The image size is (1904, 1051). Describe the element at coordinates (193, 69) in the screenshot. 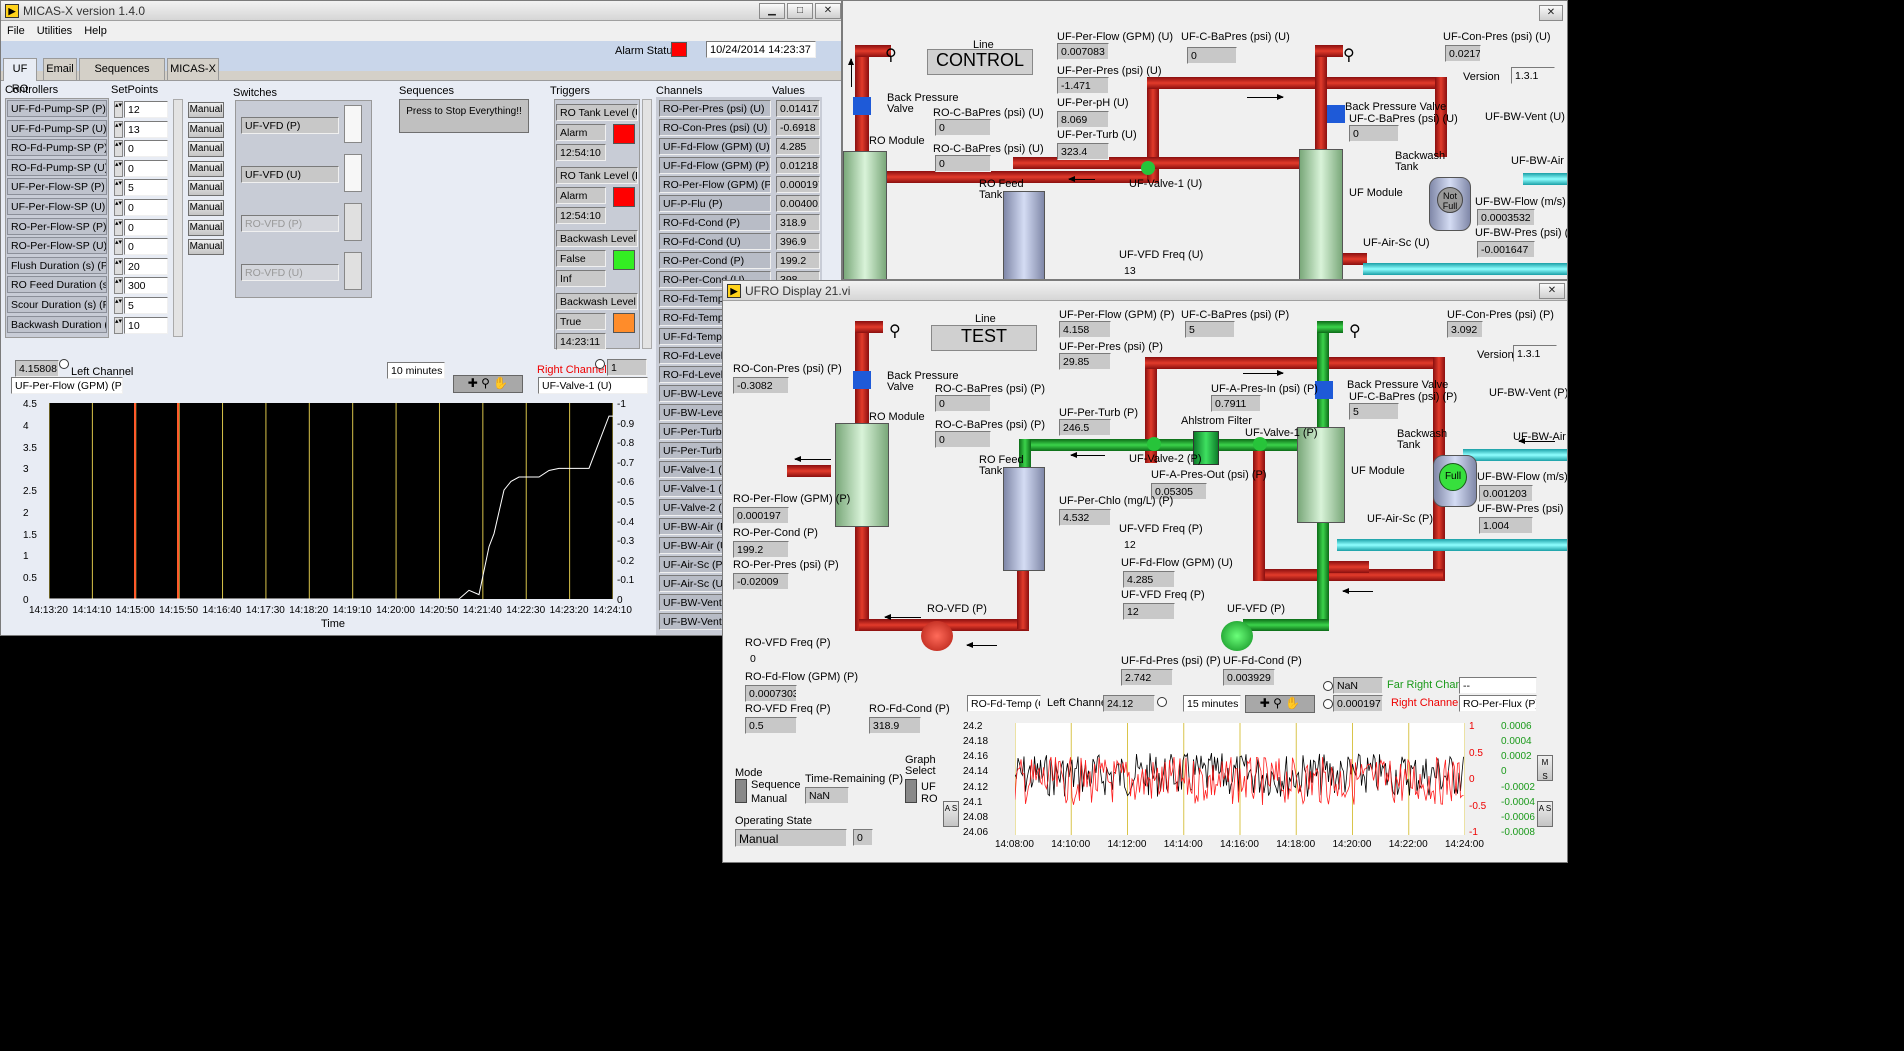

I see `tab-micas-x: MICAS-X` at that location.